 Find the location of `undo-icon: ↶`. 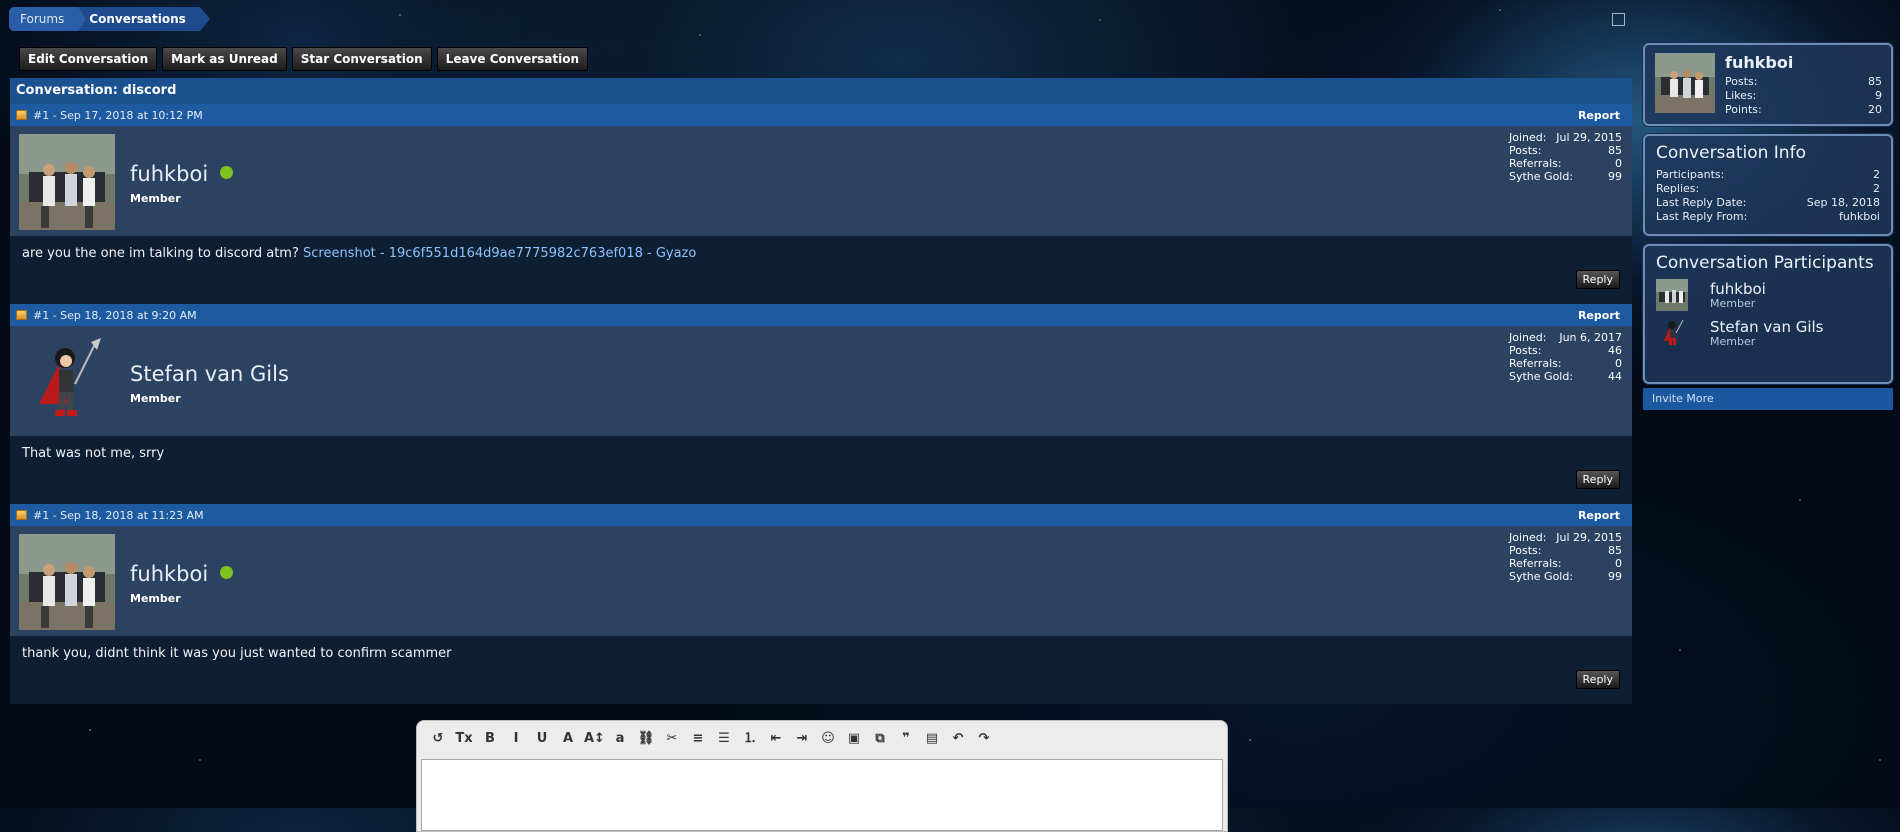

undo-icon: ↶ is located at coordinates (958, 739).